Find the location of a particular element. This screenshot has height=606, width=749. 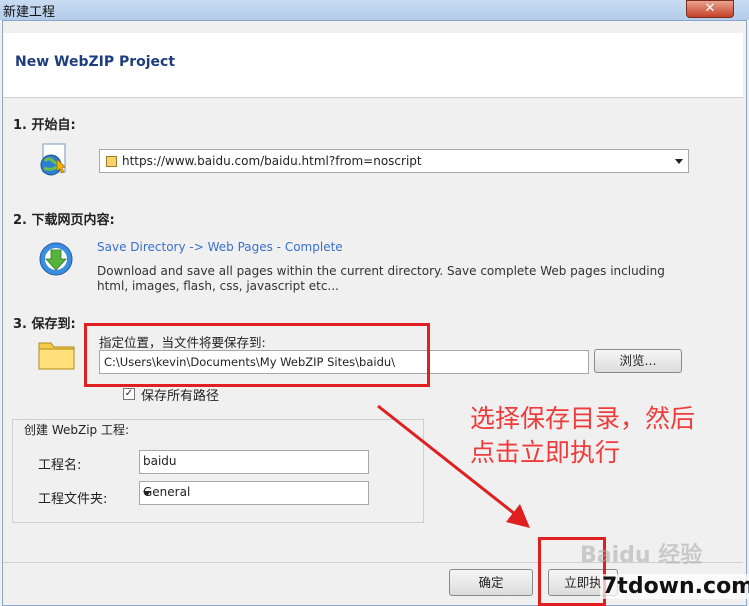

project-name-value: baidu is located at coordinates (160, 461).